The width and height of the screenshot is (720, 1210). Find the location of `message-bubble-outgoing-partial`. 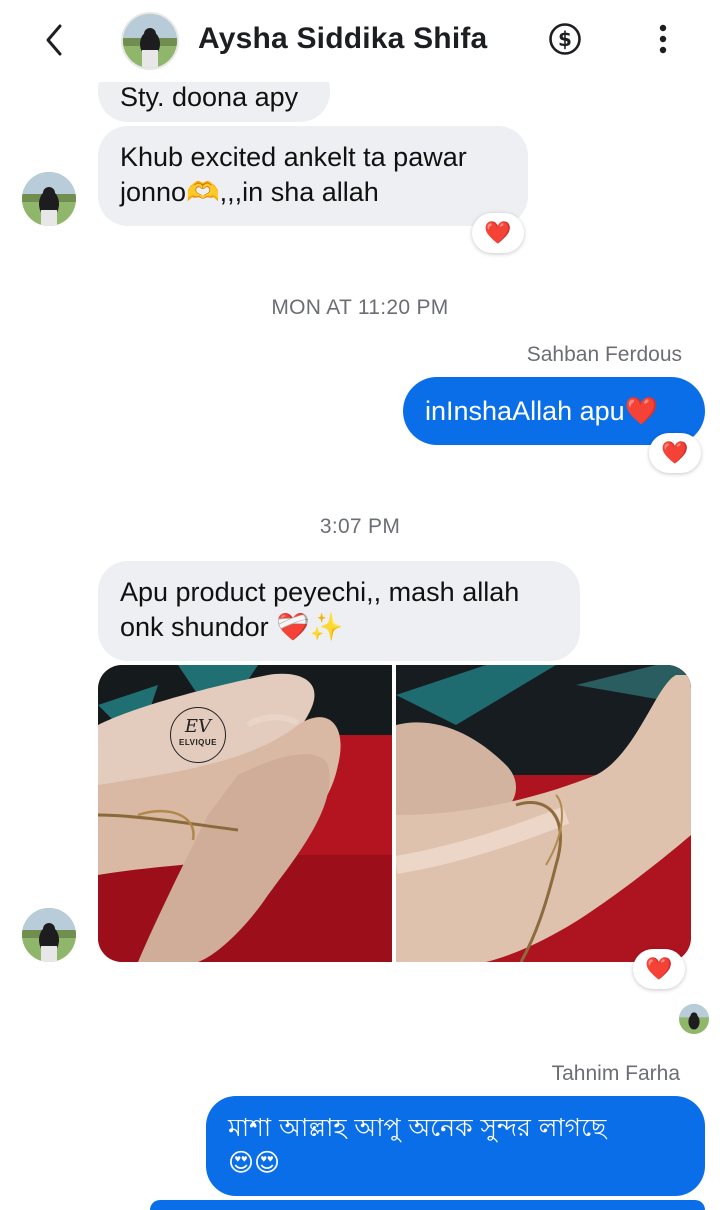

message-bubble-outgoing-partial is located at coordinates (427, 1205).